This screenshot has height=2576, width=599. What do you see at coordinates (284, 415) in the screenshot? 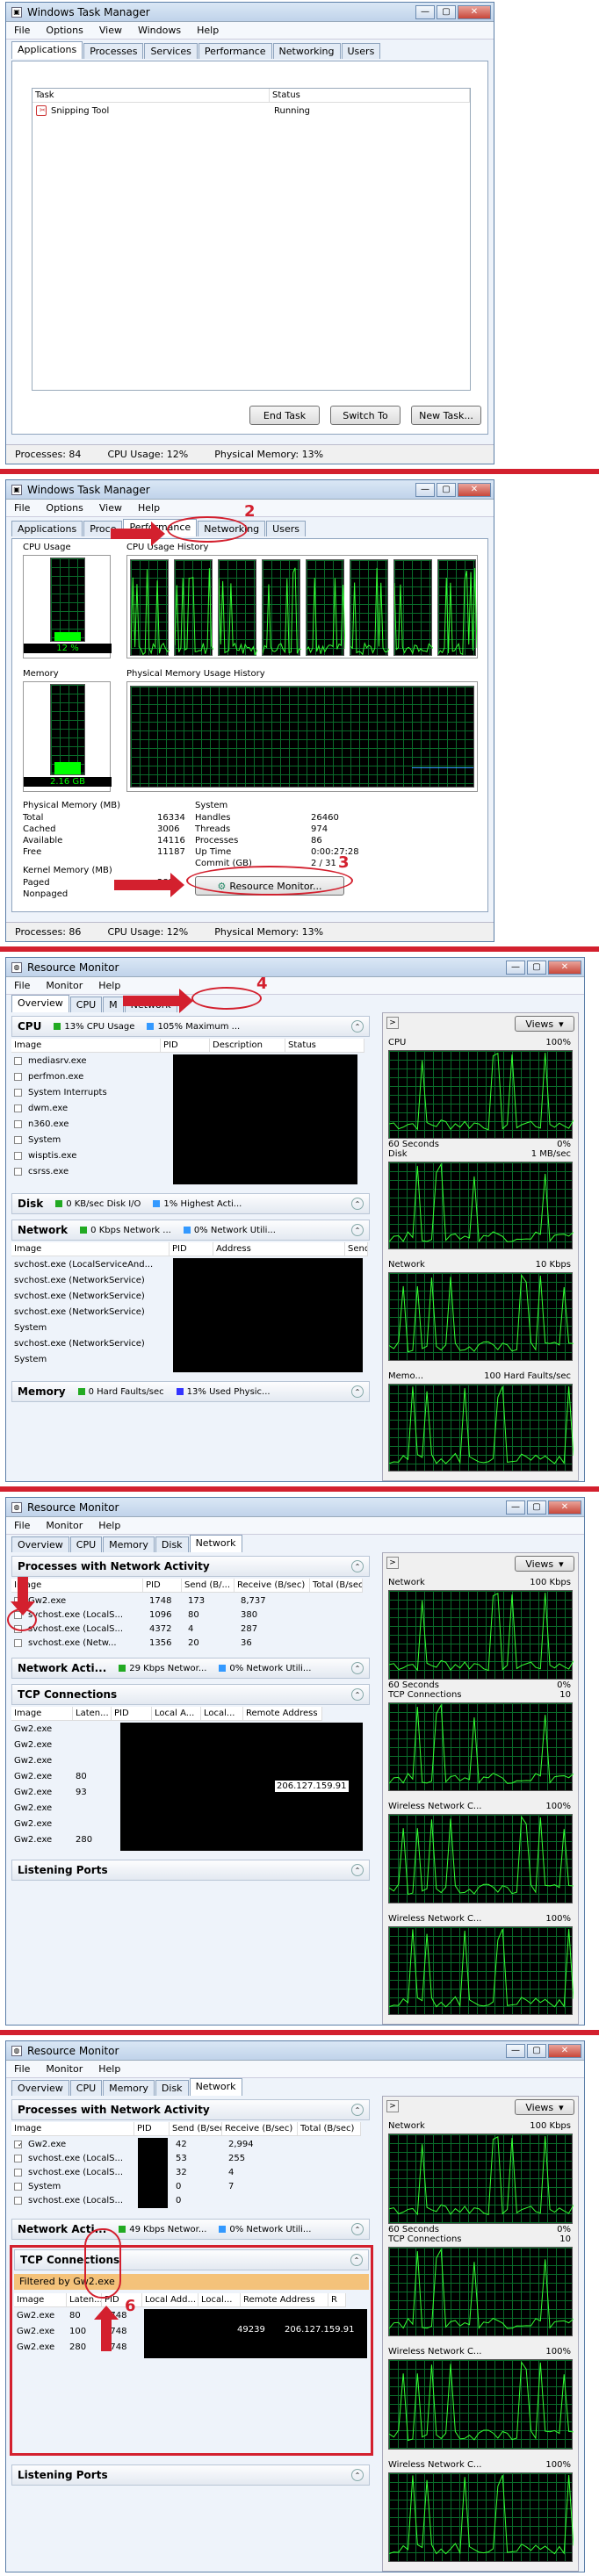
I see `end-task-button: End Task` at bounding box center [284, 415].